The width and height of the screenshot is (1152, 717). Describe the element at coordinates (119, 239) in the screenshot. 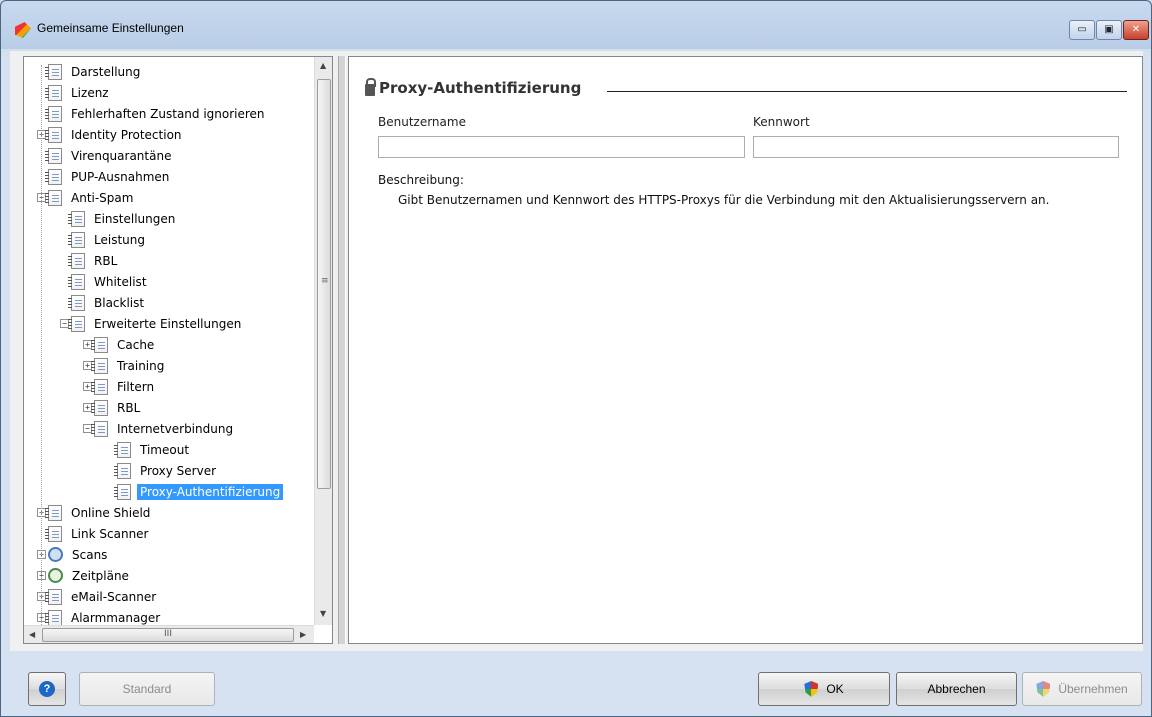

I see `tree-item-label: Leistung` at that location.